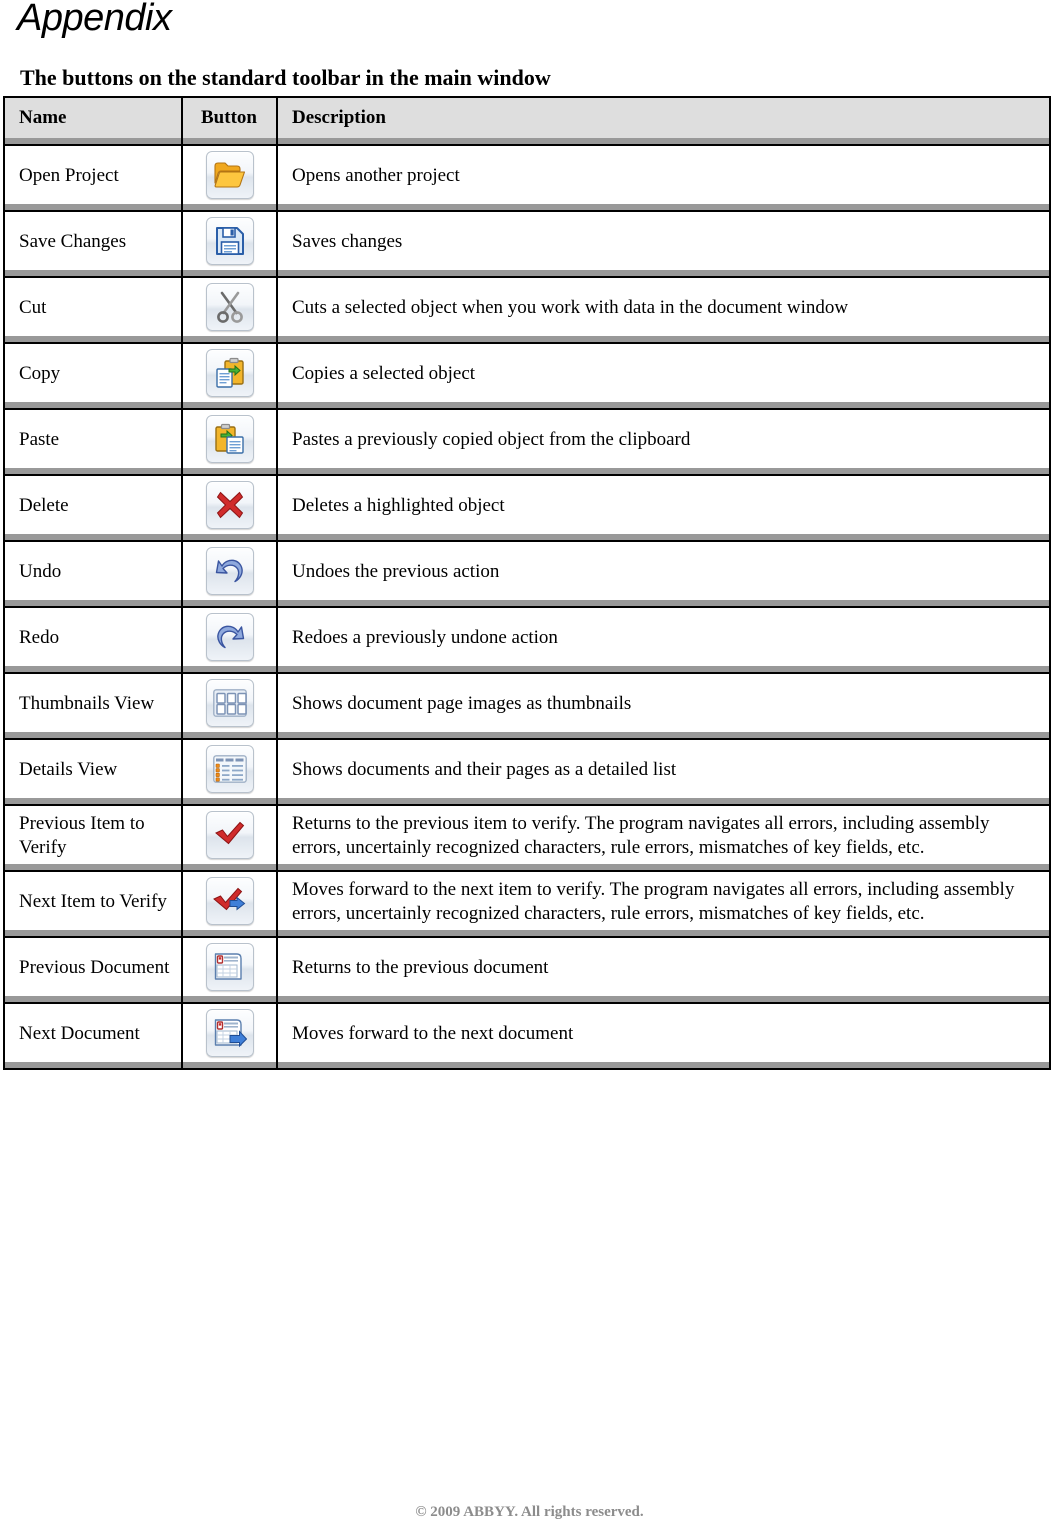 The image size is (1059, 1538). I want to click on cell-button-name: Details View, so click(93, 772).